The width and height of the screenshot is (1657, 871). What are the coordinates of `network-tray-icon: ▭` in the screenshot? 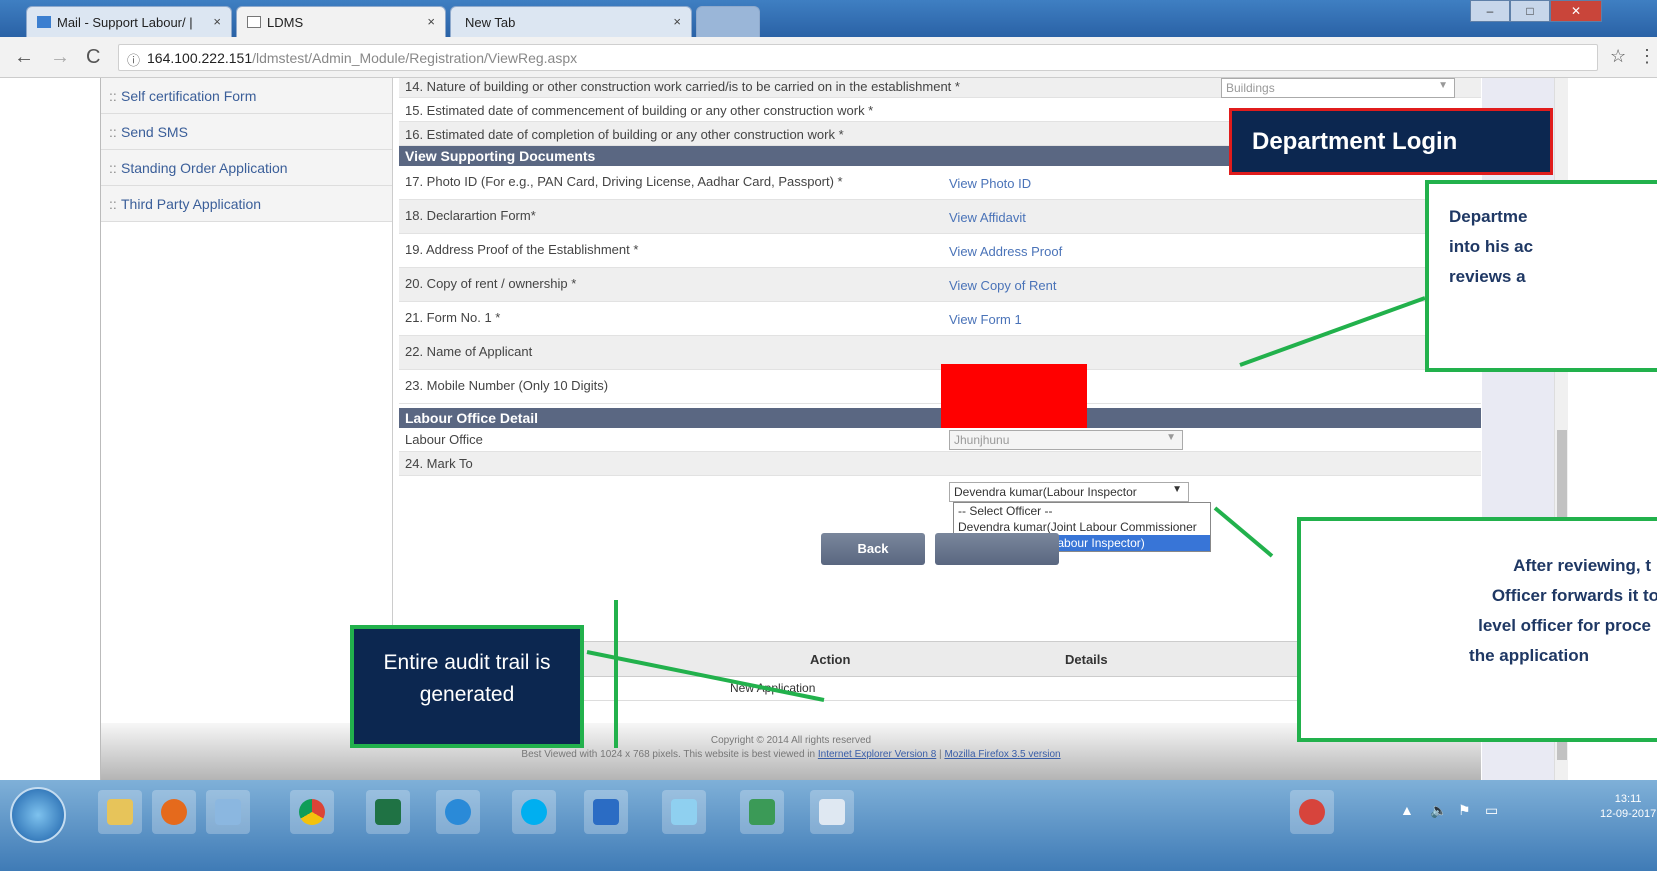 It's located at (1491, 810).